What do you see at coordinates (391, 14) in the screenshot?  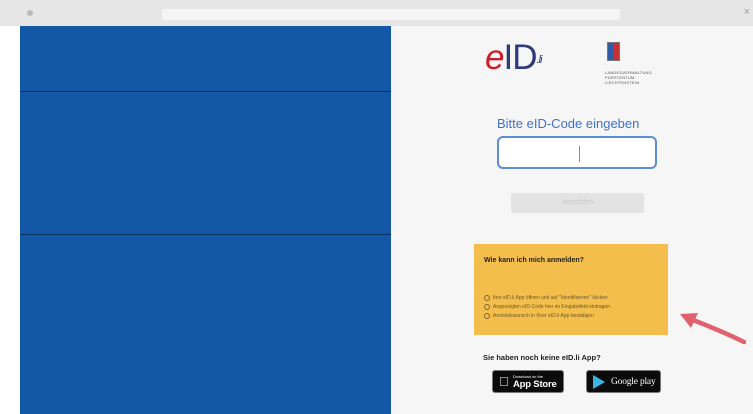 I see `address-bar` at bounding box center [391, 14].